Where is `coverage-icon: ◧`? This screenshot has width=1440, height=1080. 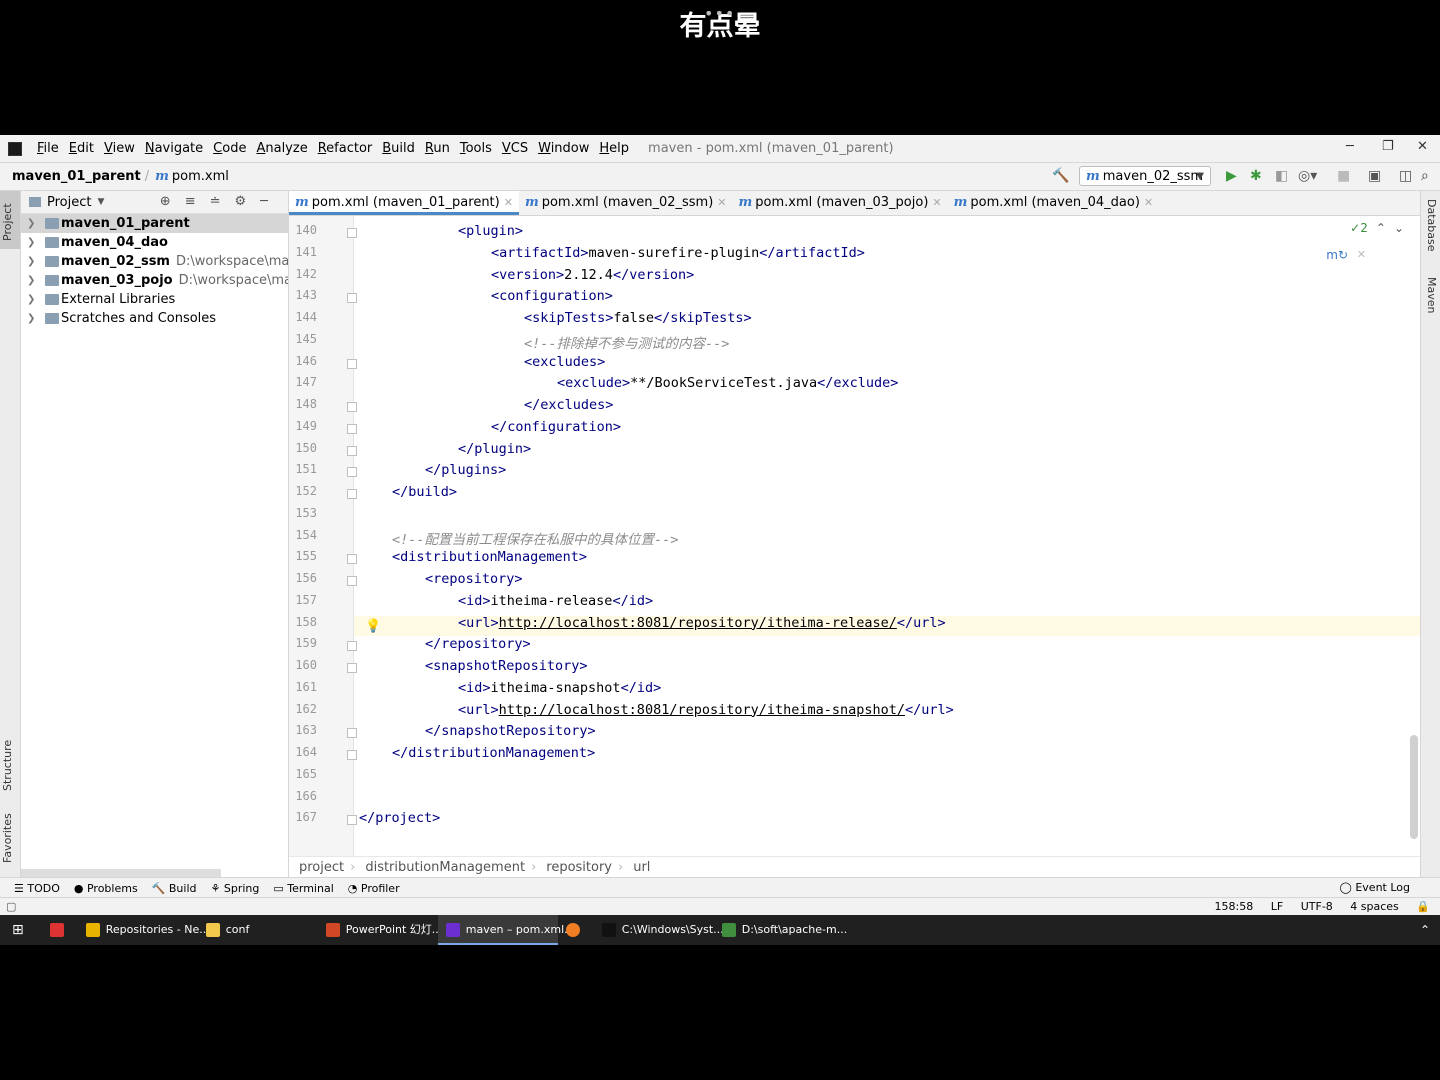
coverage-icon: ◧ is located at coordinates (1281, 176).